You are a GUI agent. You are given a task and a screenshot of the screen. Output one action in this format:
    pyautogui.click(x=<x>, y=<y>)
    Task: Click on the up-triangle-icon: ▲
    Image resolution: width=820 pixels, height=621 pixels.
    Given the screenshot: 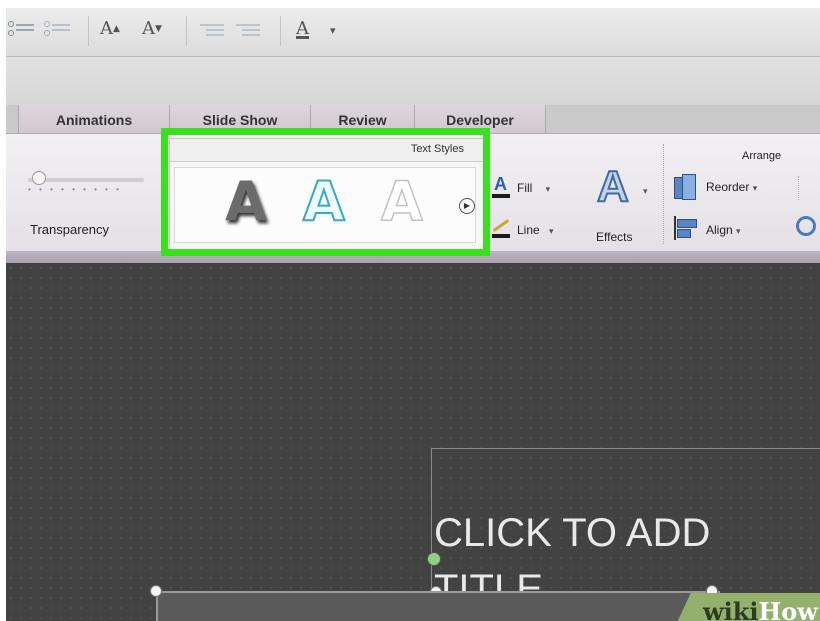 What is the action you would take?
    pyautogui.click(x=116, y=29)
    